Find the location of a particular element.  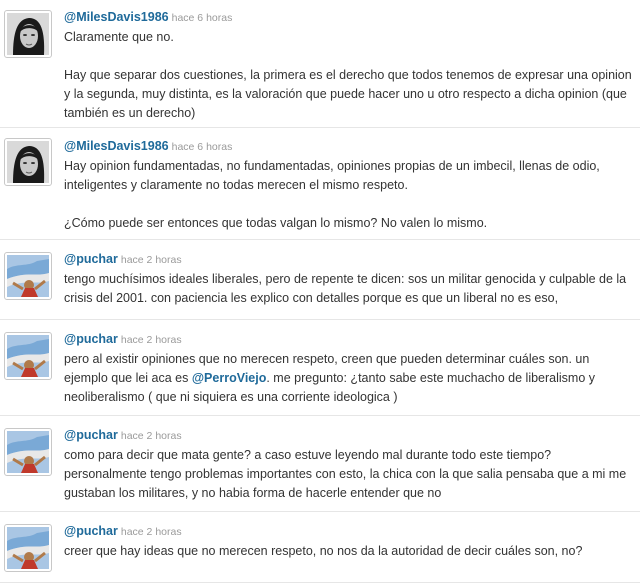

tweet-text: Claramente que no. is located at coordinates (119, 37).